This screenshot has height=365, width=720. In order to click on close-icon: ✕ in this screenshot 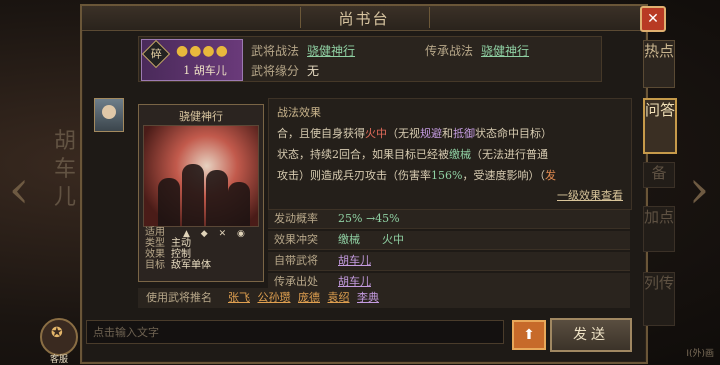, I will do `click(653, 19)`.